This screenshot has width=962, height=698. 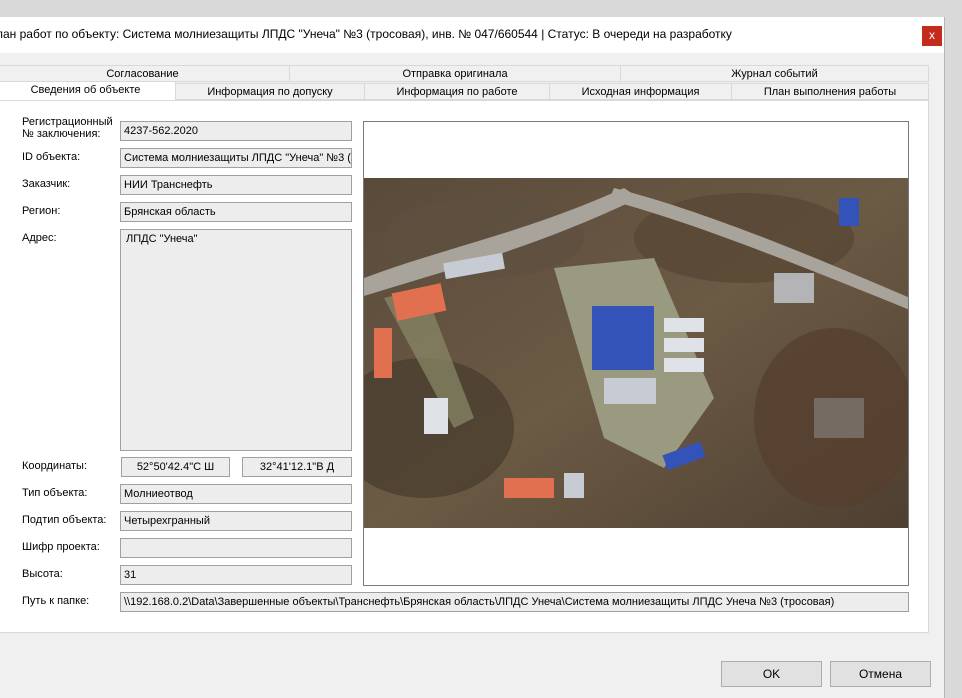 I want to click on close-button: x, so click(x=932, y=36).